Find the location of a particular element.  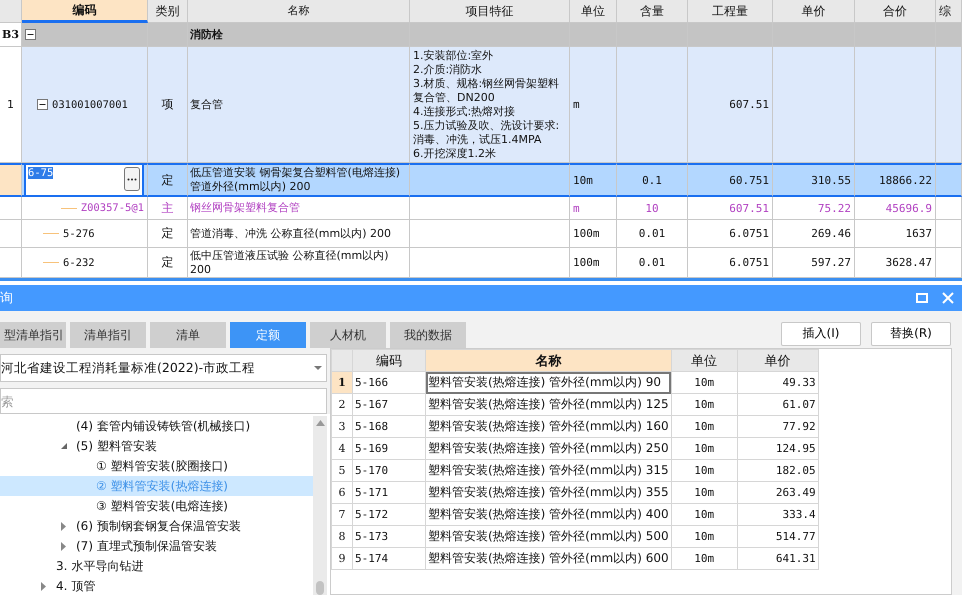

tree-item: 4. 顶管 is located at coordinates (156, 585).